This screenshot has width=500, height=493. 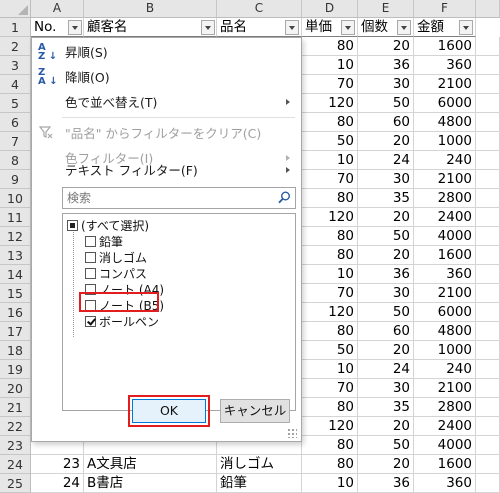 What do you see at coordinates (166, 102) in the screenshot?
I see `menu-sort-by-color: 色で並べ替え(T)` at bounding box center [166, 102].